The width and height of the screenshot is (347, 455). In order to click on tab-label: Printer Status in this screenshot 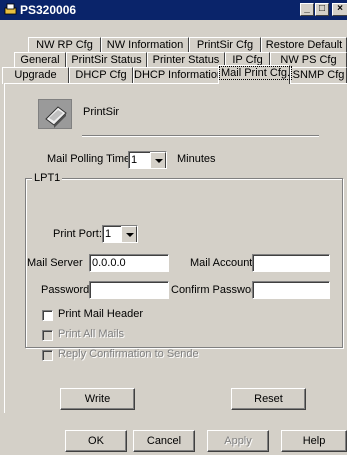, I will do `click(186, 60)`.